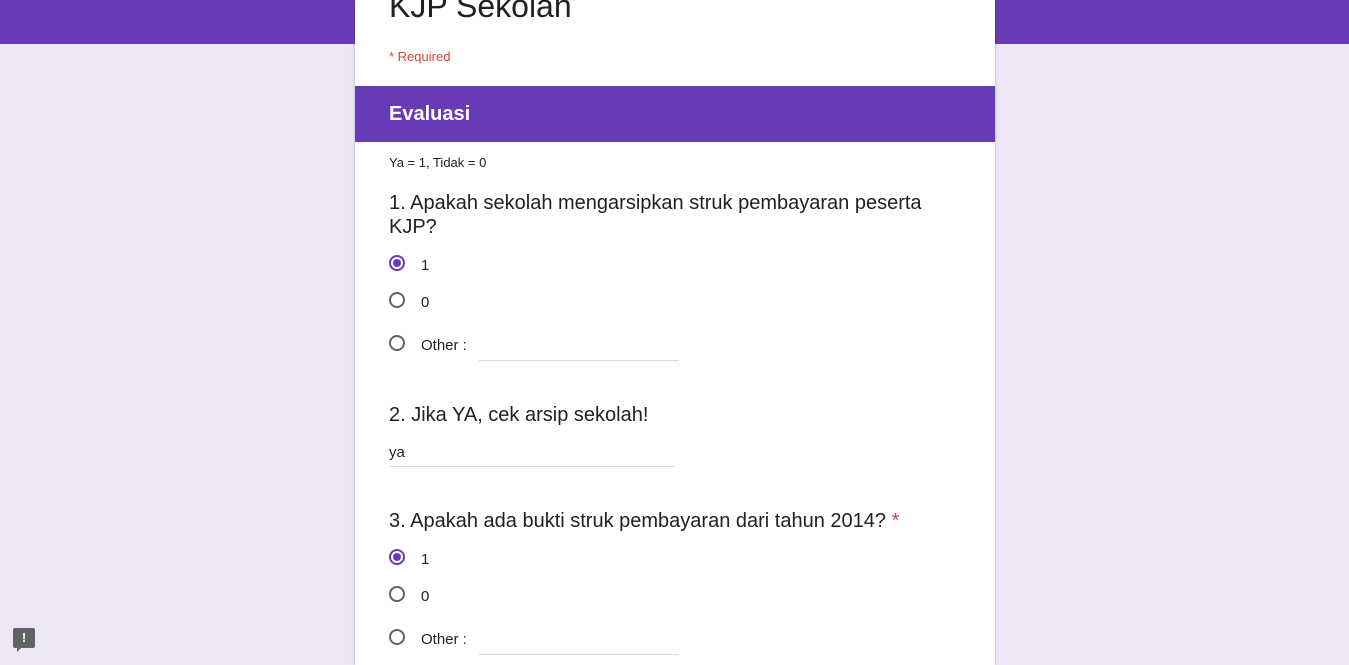 This screenshot has width=1349, height=665. I want to click on required-note: * Required, so click(420, 56).